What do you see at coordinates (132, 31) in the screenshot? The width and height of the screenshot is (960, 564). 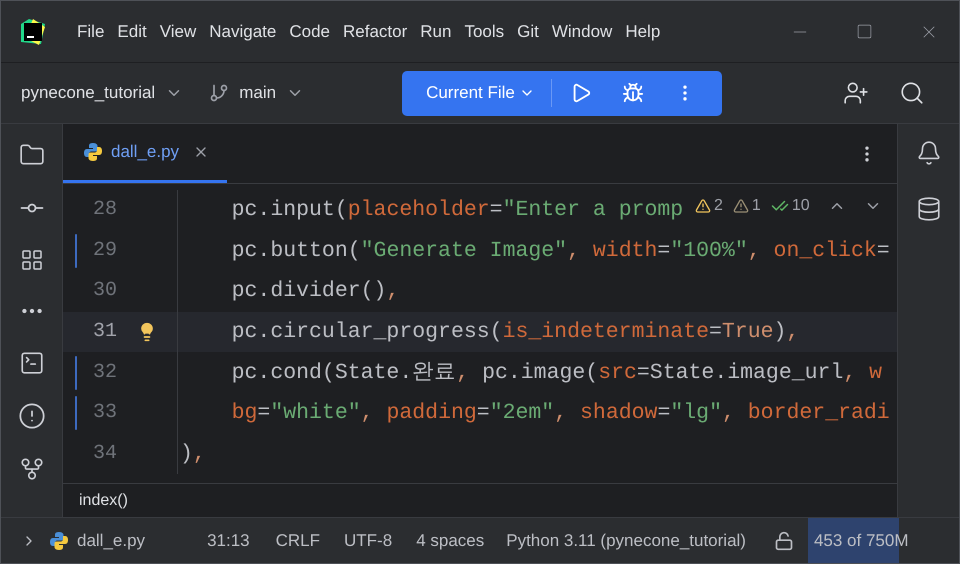 I see `menu-item: Edit` at bounding box center [132, 31].